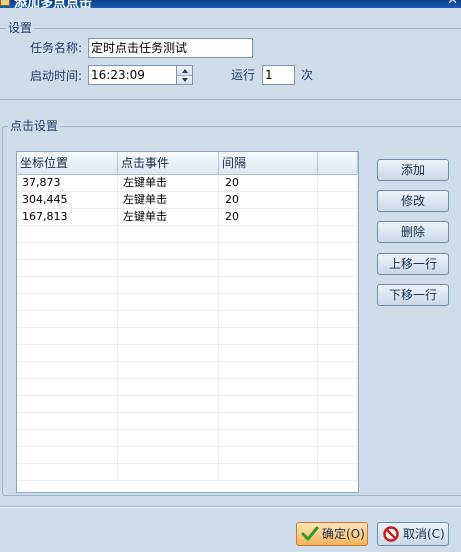  What do you see at coordinates (278, 75) in the screenshot?
I see `run-count-input: 1` at bounding box center [278, 75].